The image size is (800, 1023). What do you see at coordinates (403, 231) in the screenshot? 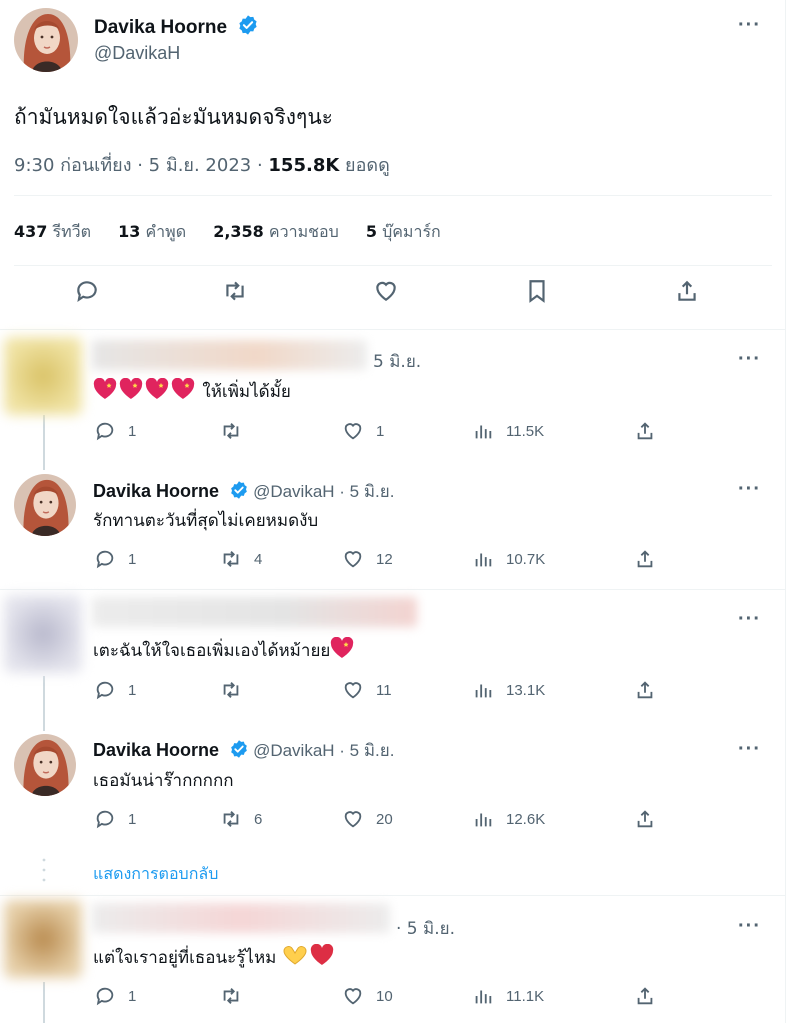
I see `stat-bookmarks: 5 บุ๊คมาร์ก` at bounding box center [403, 231].